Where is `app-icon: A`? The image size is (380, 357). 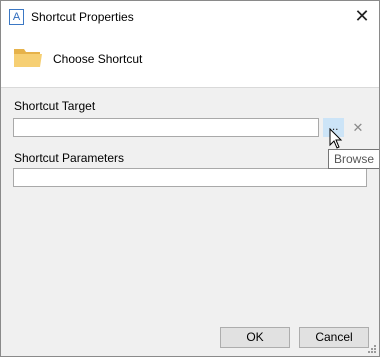 app-icon: A is located at coordinates (16, 17).